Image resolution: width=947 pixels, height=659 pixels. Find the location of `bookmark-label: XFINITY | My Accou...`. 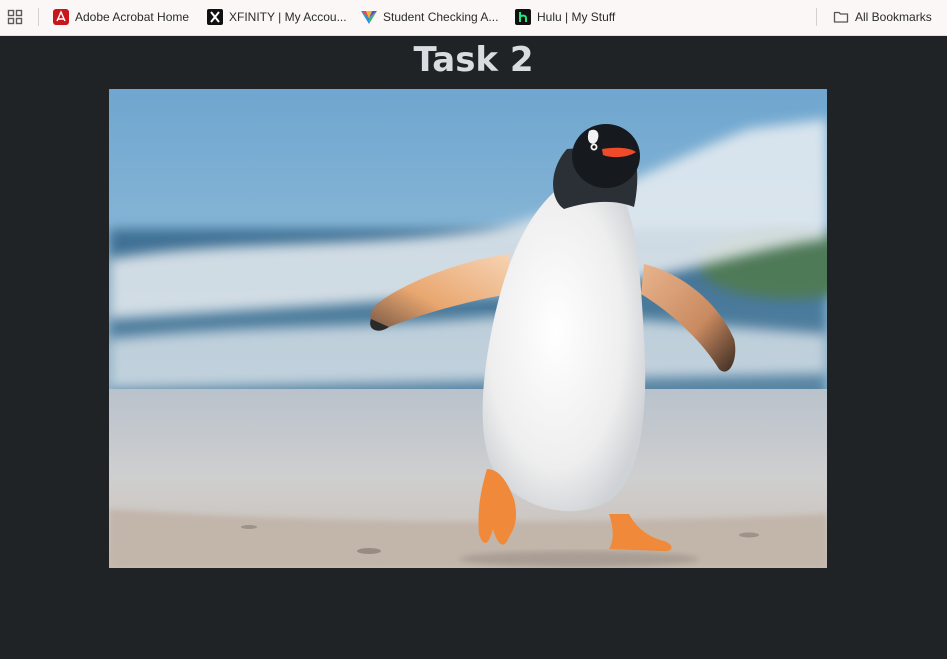

bookmark-label: XFINITY | My Accou... is located at coordinates (288, 17).